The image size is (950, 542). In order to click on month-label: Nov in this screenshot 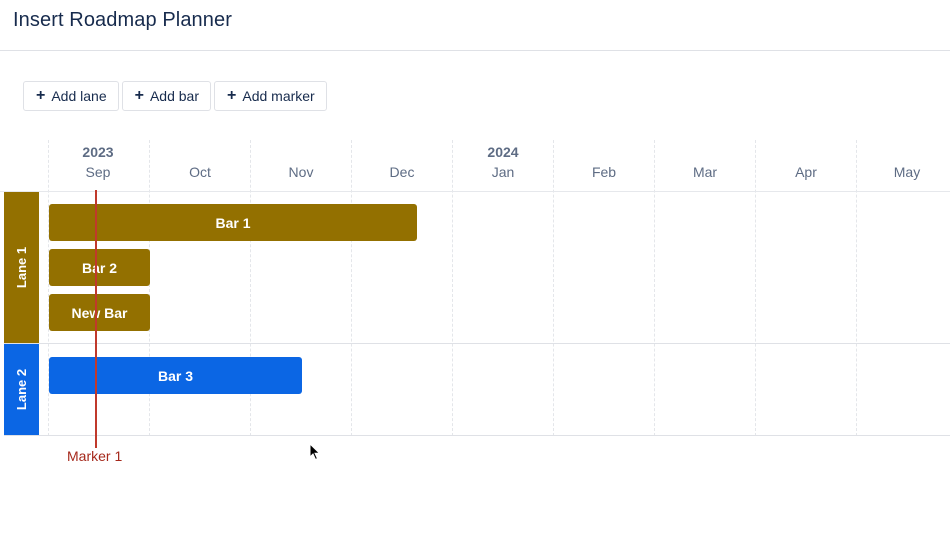, I will do `click(301, 172)`.